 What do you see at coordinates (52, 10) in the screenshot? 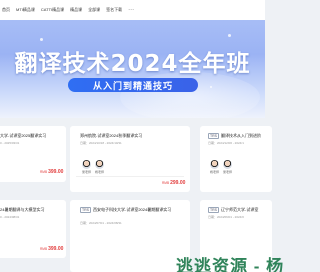
I see `nav-item-catti: CATTI精品课` at bounding box center [52, 10].